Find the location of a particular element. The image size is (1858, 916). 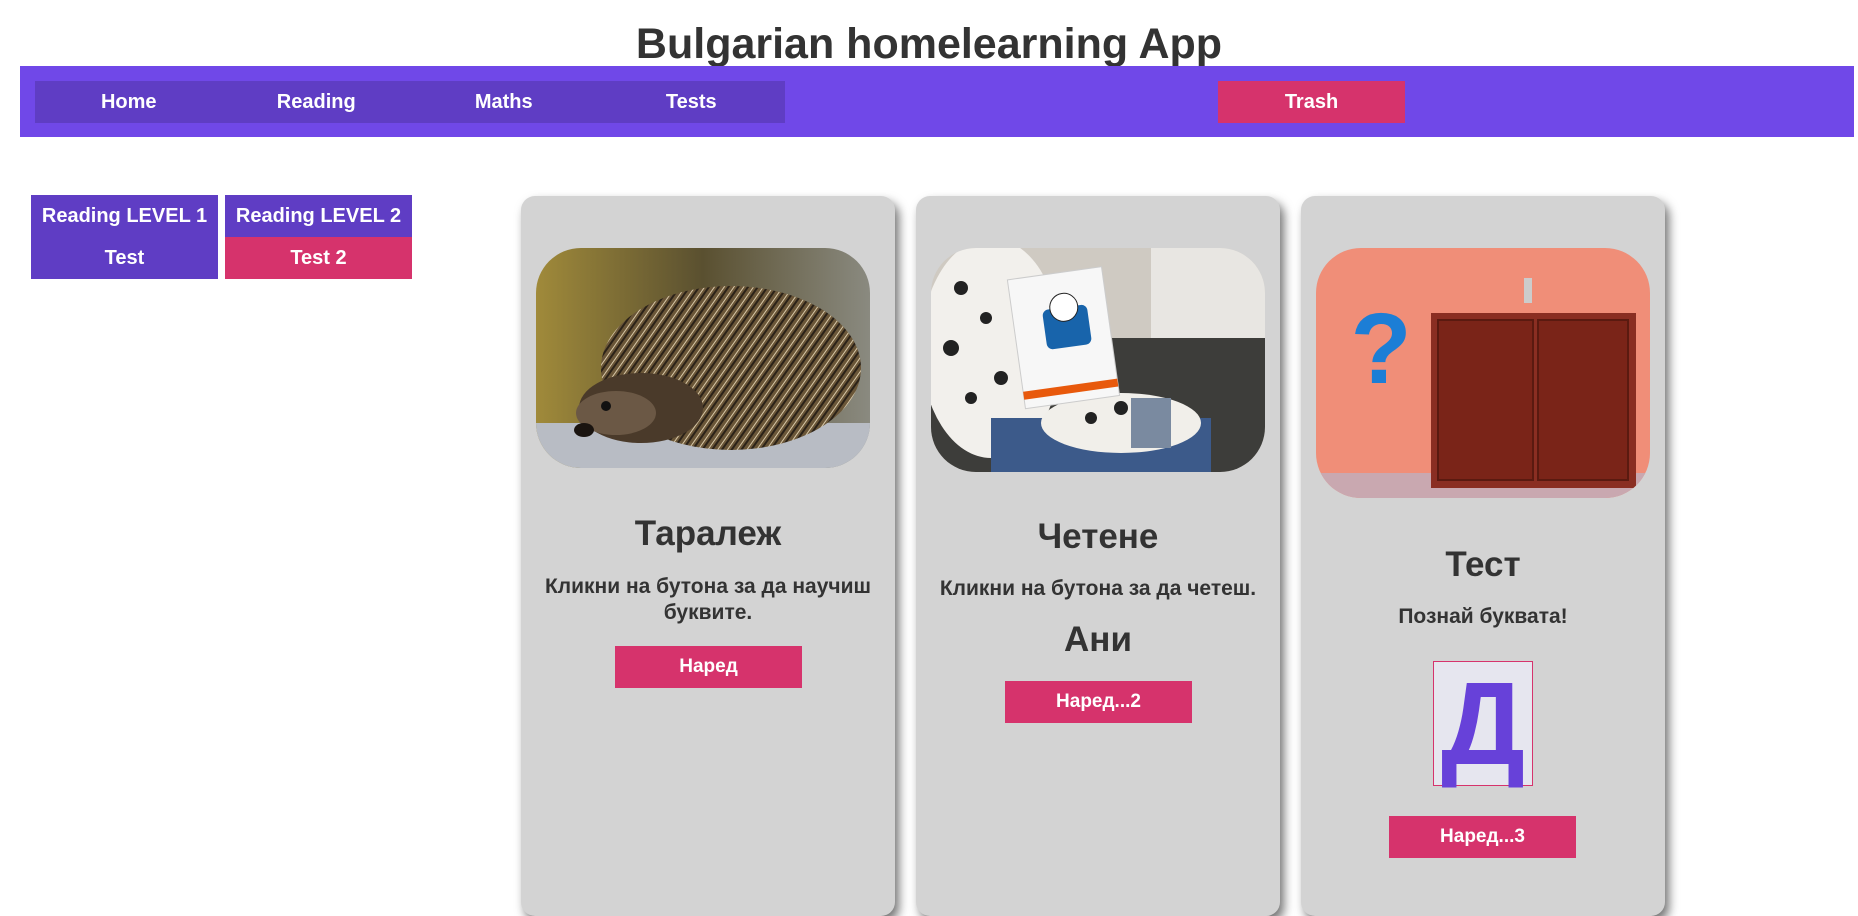

nav-home: Home is located at coordinates (129, 102).